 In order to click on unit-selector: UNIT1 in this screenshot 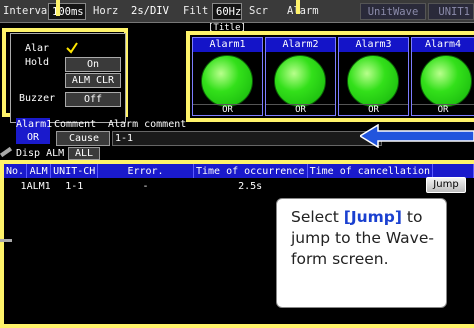, I will do `click(451, 11)`.